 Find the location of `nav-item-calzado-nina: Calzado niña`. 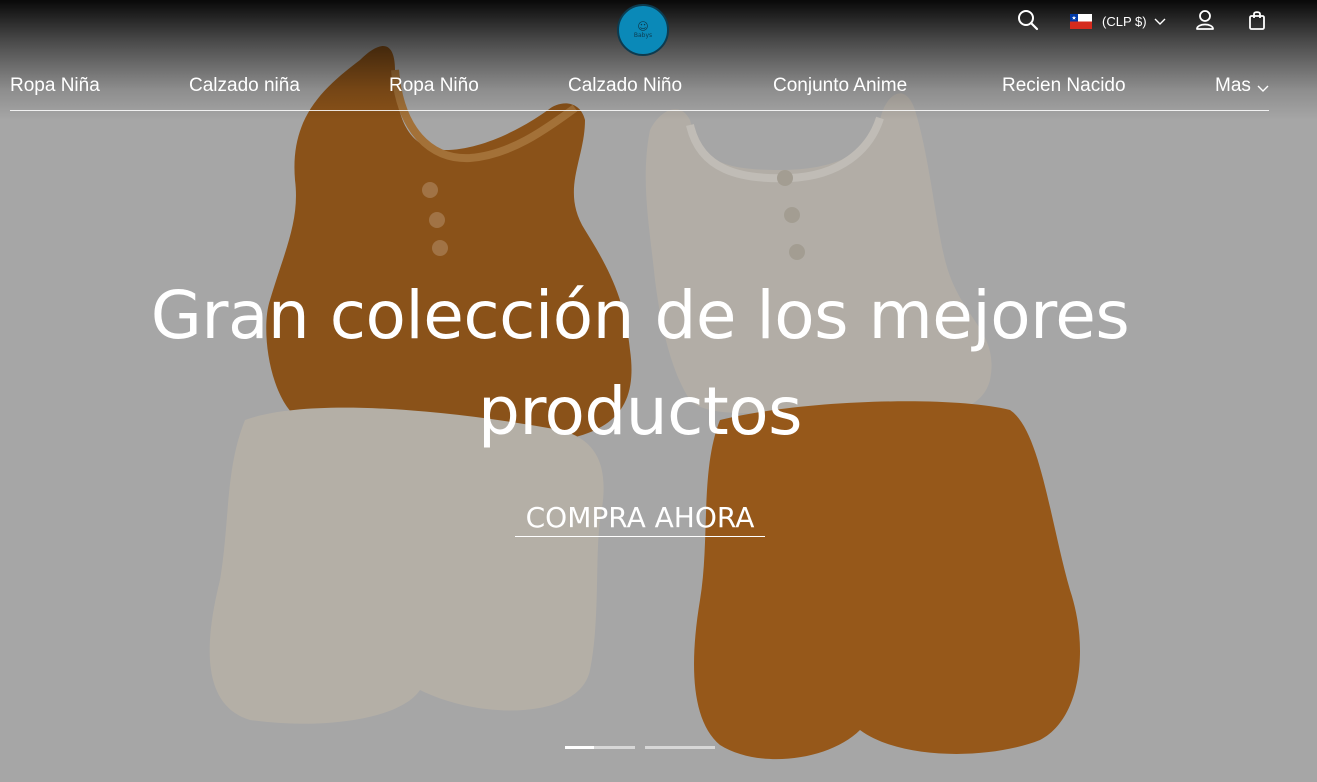

nav-item-calzado-nina: Calzado niña is located at coordinates (244, 86).